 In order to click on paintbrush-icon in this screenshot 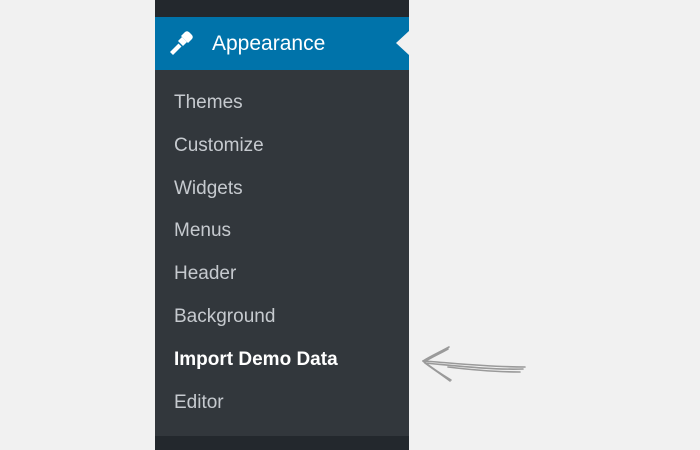, I will do `click(181, 43)`.